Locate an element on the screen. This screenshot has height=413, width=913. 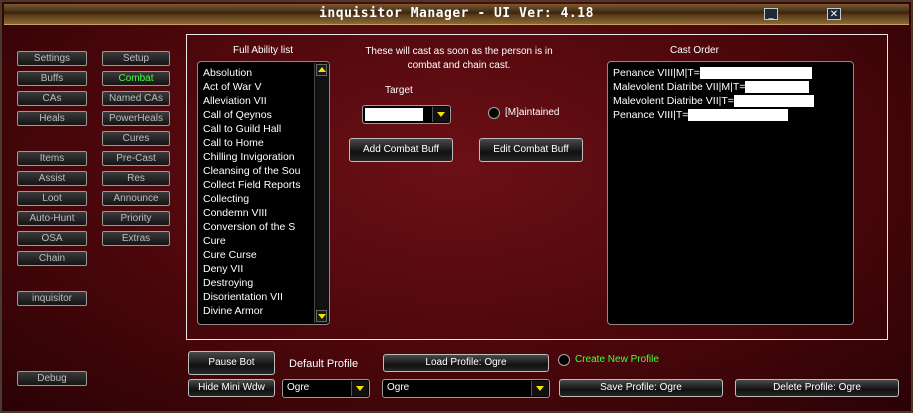
list-item: Call of Qeynos is located at coordinates (258, 115).